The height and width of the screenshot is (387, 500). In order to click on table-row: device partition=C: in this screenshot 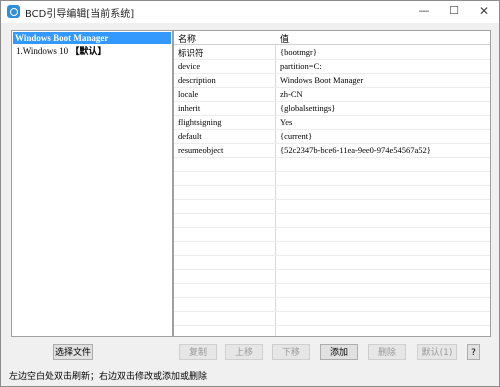, I will do `click(332, 66)`.